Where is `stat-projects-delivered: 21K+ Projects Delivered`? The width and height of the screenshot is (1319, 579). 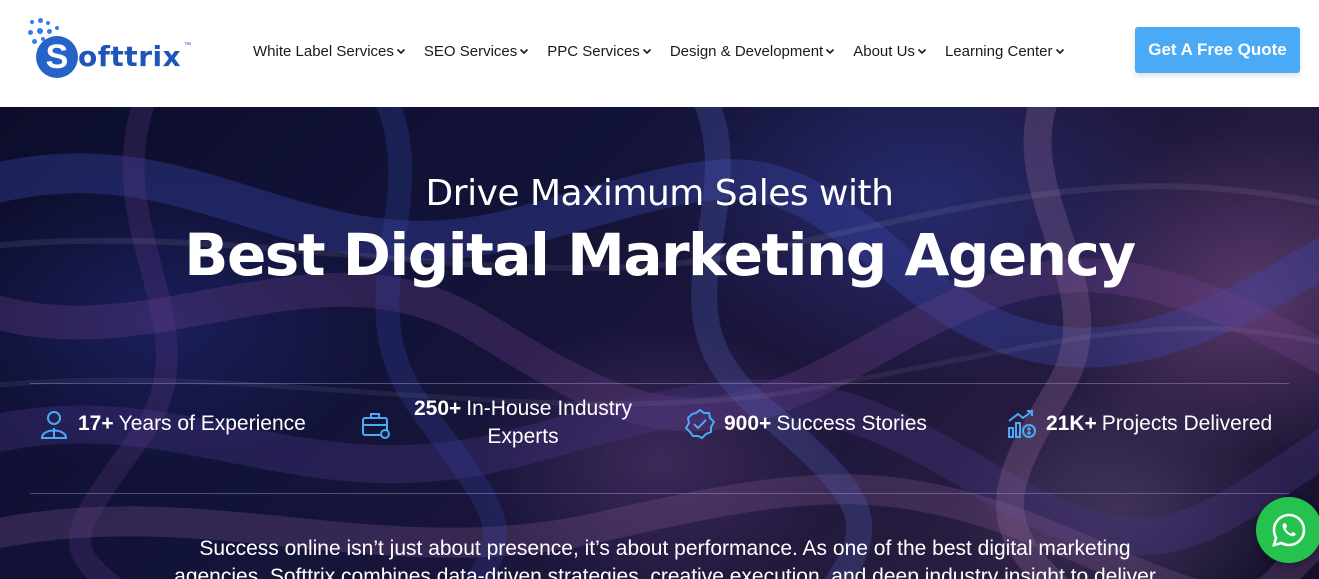
stat-projects-delivered: 21K+ Projects Delivered is located at coordinates (1139, 424).